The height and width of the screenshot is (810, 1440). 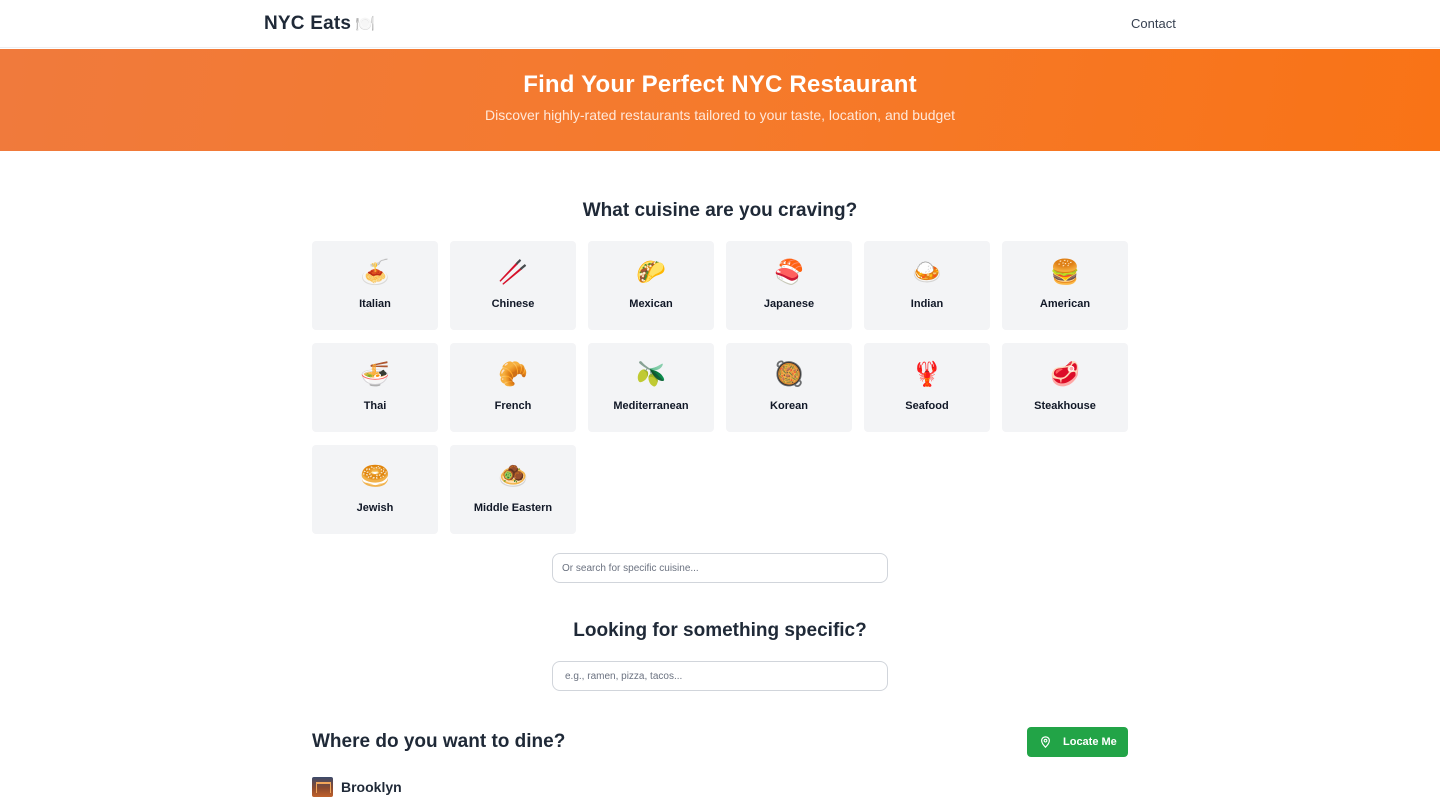 I want to click on cuisine-label: Steakhouse, so click(x=1065, y=406).